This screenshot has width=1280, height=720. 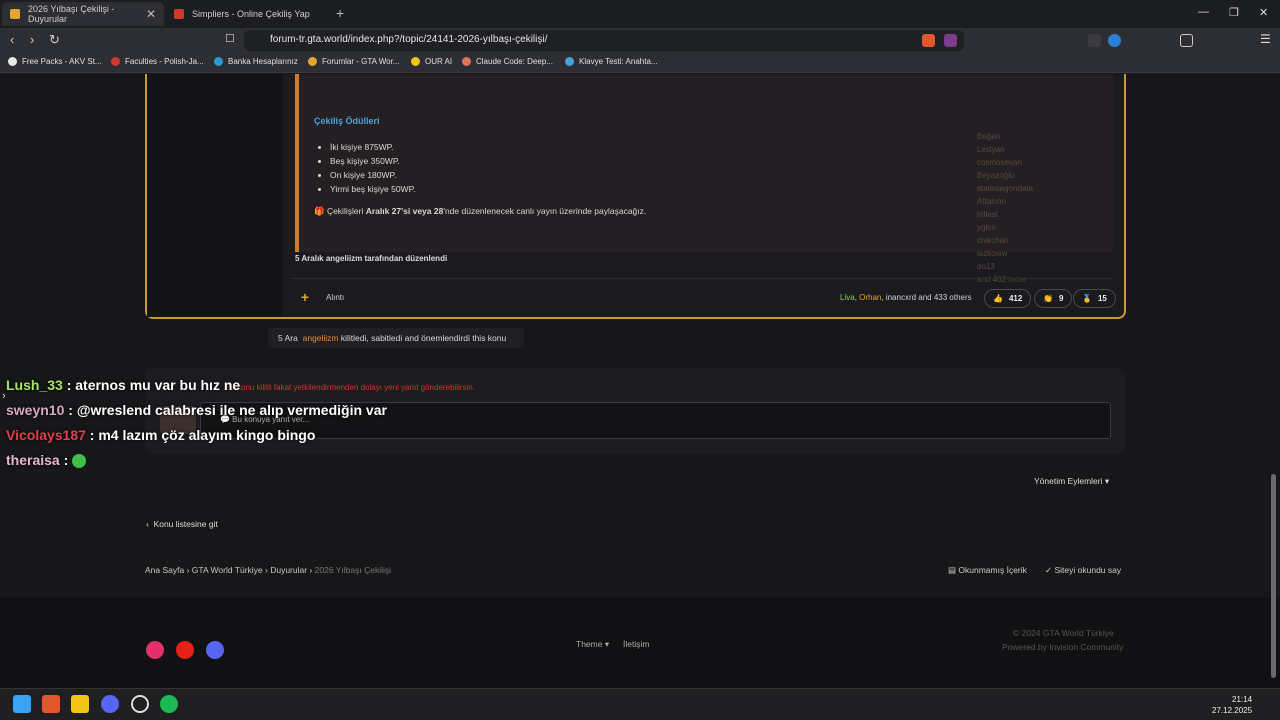 I want to click on quote-button: Alıntı, so click(x=335, y=297).